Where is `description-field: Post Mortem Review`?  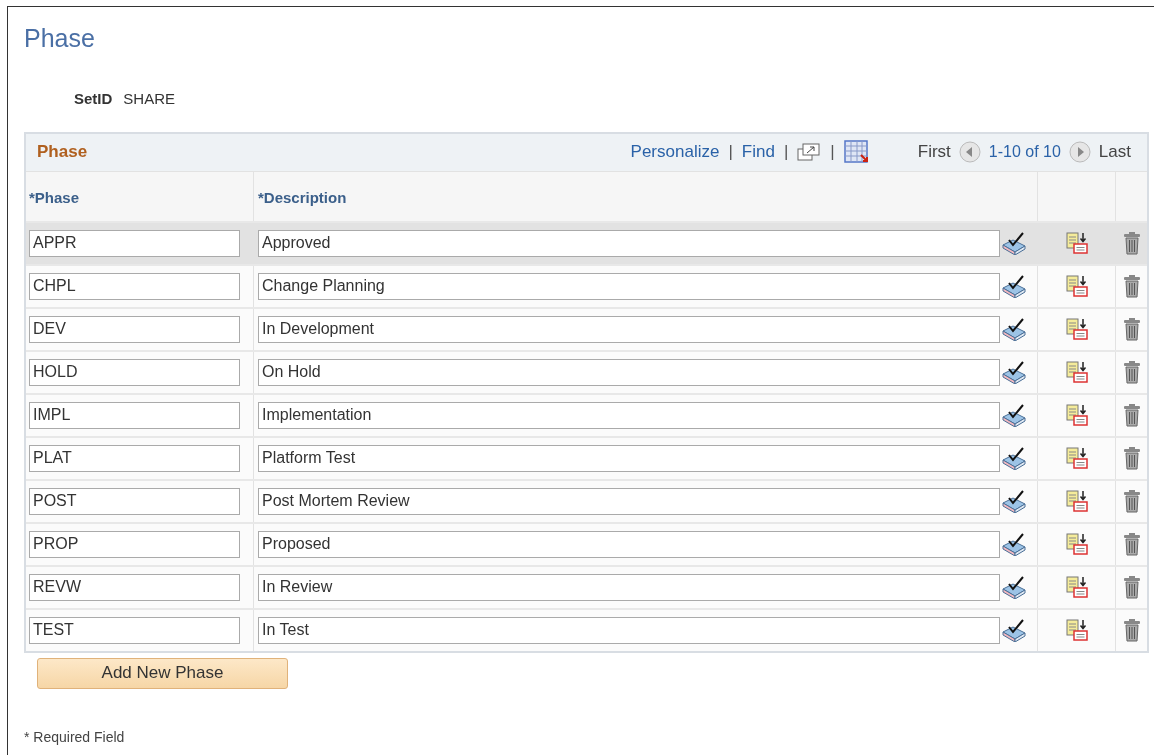
description-field: Post Mortem Review is located at coordinates (629, 501).